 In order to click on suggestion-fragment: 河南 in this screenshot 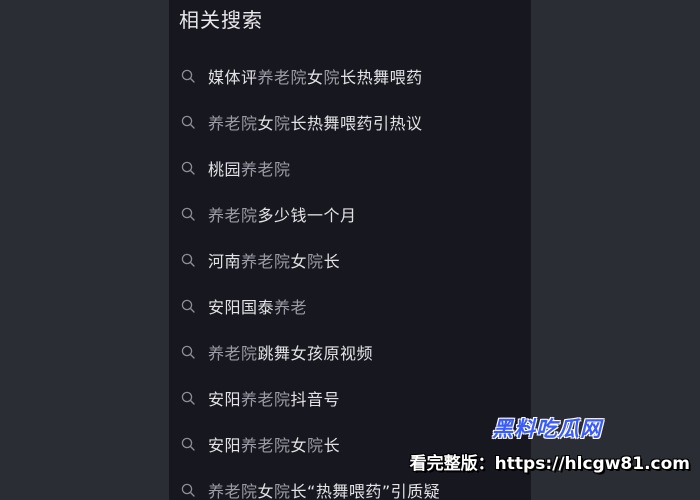, I will do `click(225, 261)`.